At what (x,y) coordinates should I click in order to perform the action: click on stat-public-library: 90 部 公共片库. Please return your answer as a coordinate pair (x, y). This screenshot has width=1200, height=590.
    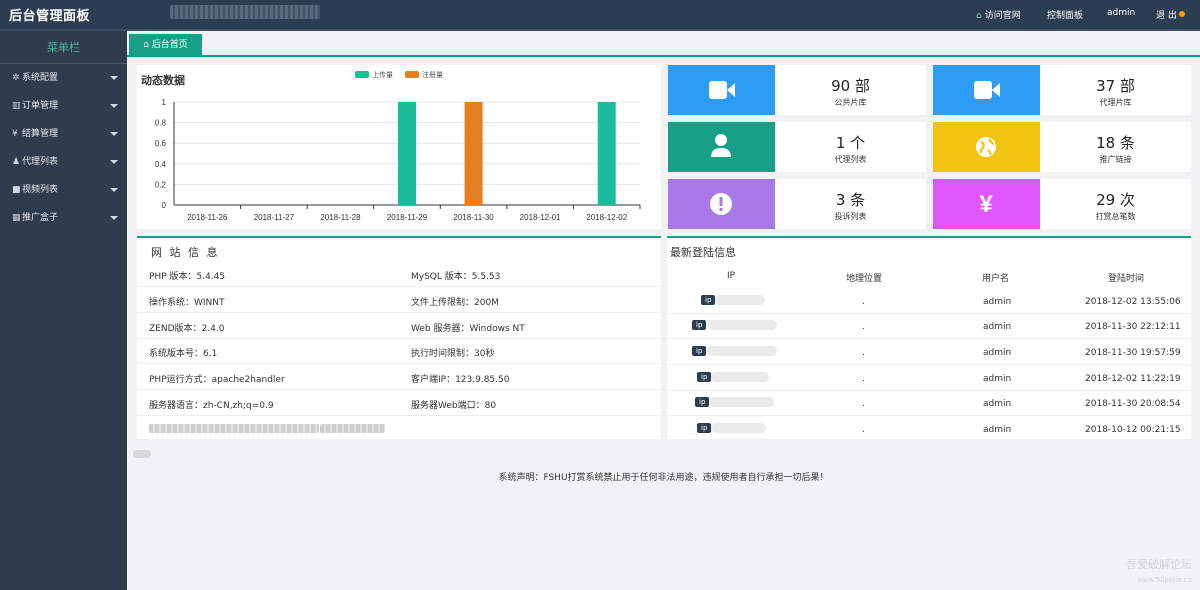
    Looking at the image, I should click on (850, 90).